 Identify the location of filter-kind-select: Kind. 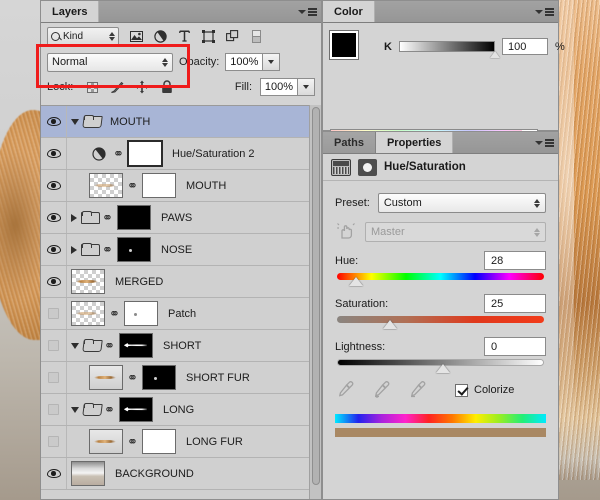
(83, 36).